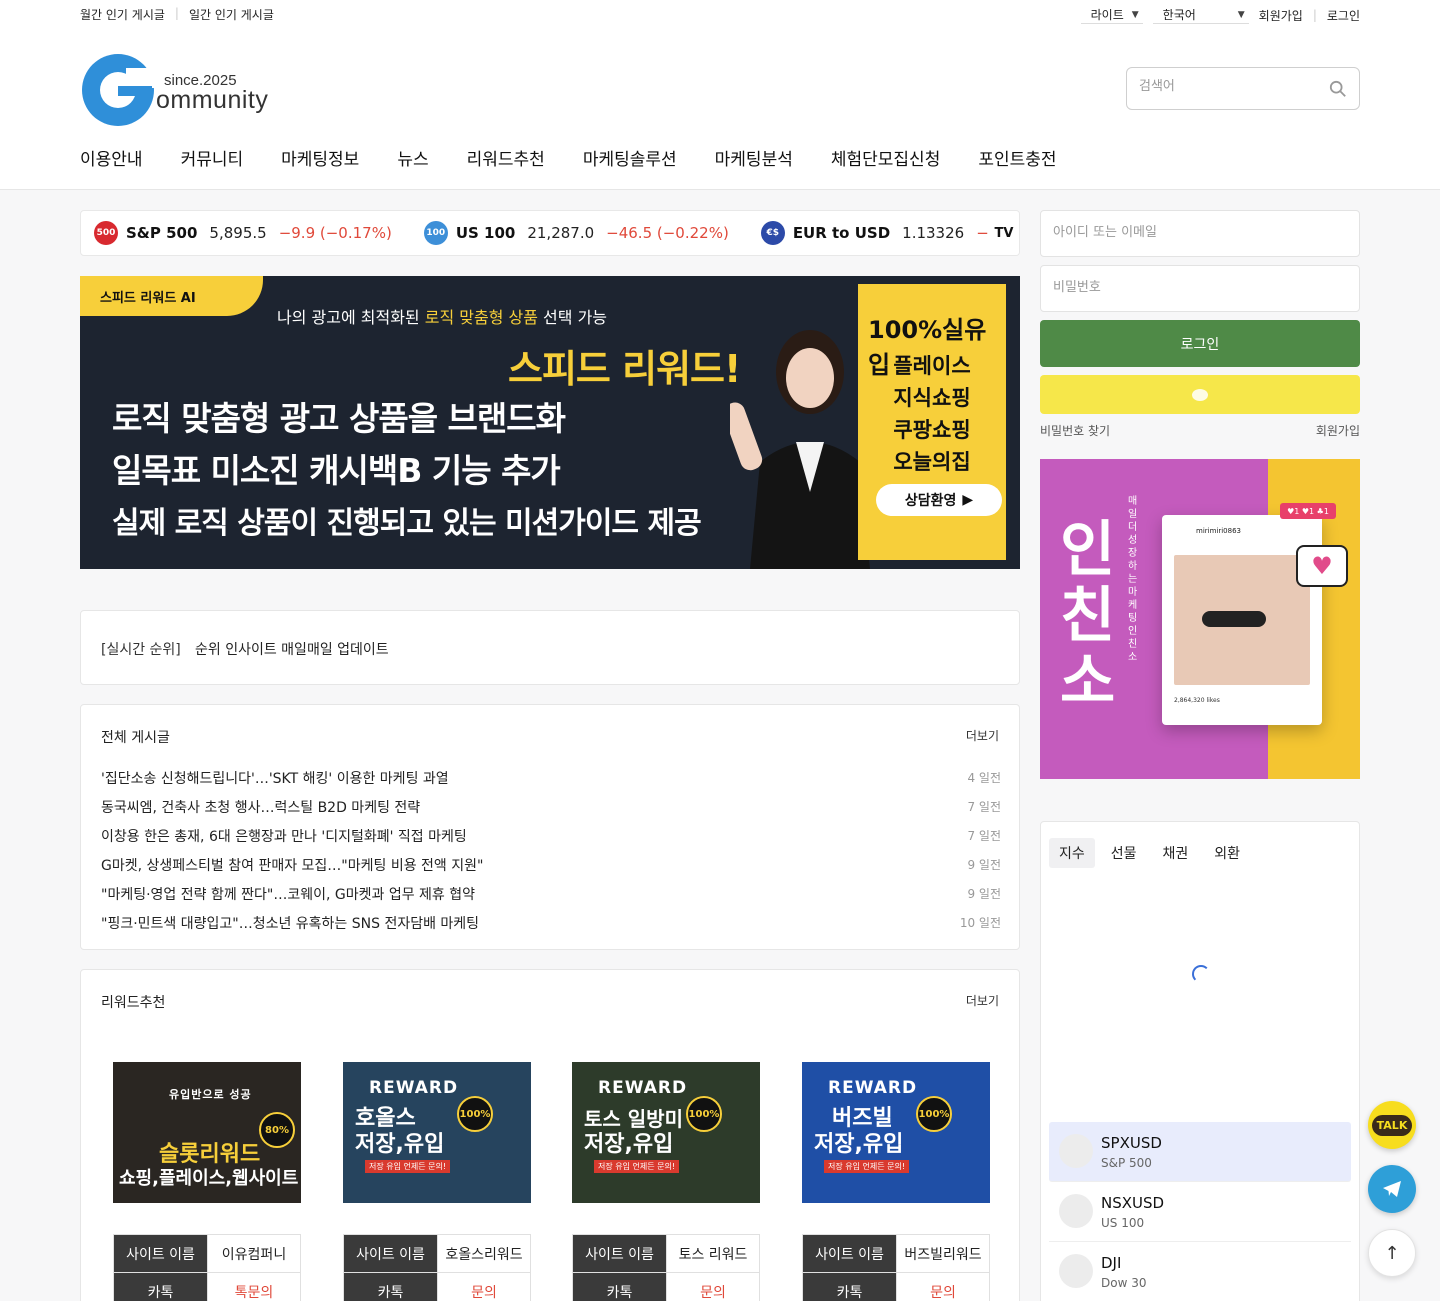 The height and width of the screenshot is (1301, 1440). I want to click on post-date: 9 일전, so click(984, 865).